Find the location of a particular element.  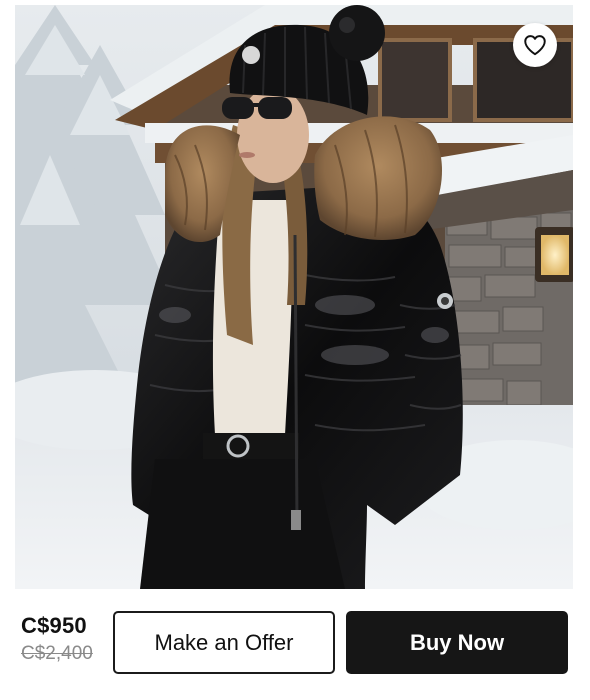

buy-now-button: Buy Now is located at coordinates (457, 642).